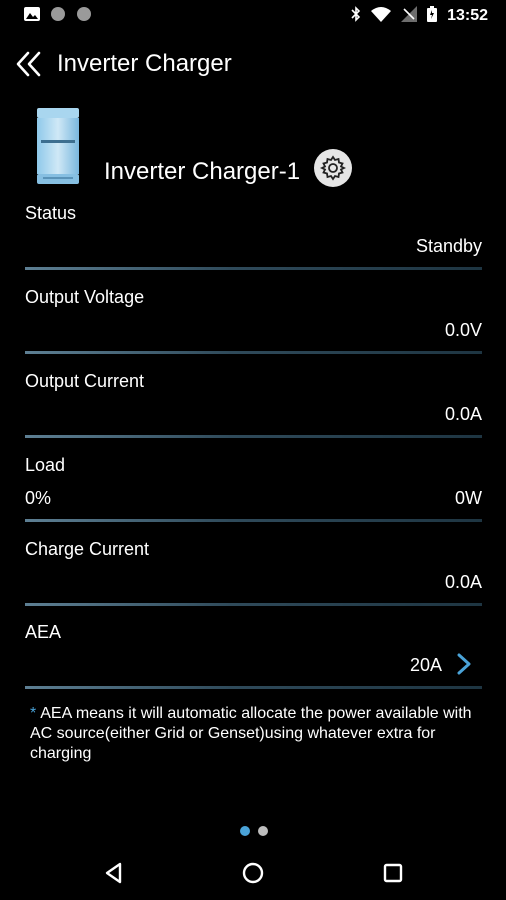 The width and height of the screenshot is (506, 900). What do you see at coordinates (463, 414) in the screenshot?
I see `output-current-value: 0.0A` at bounding box center [463, 414].